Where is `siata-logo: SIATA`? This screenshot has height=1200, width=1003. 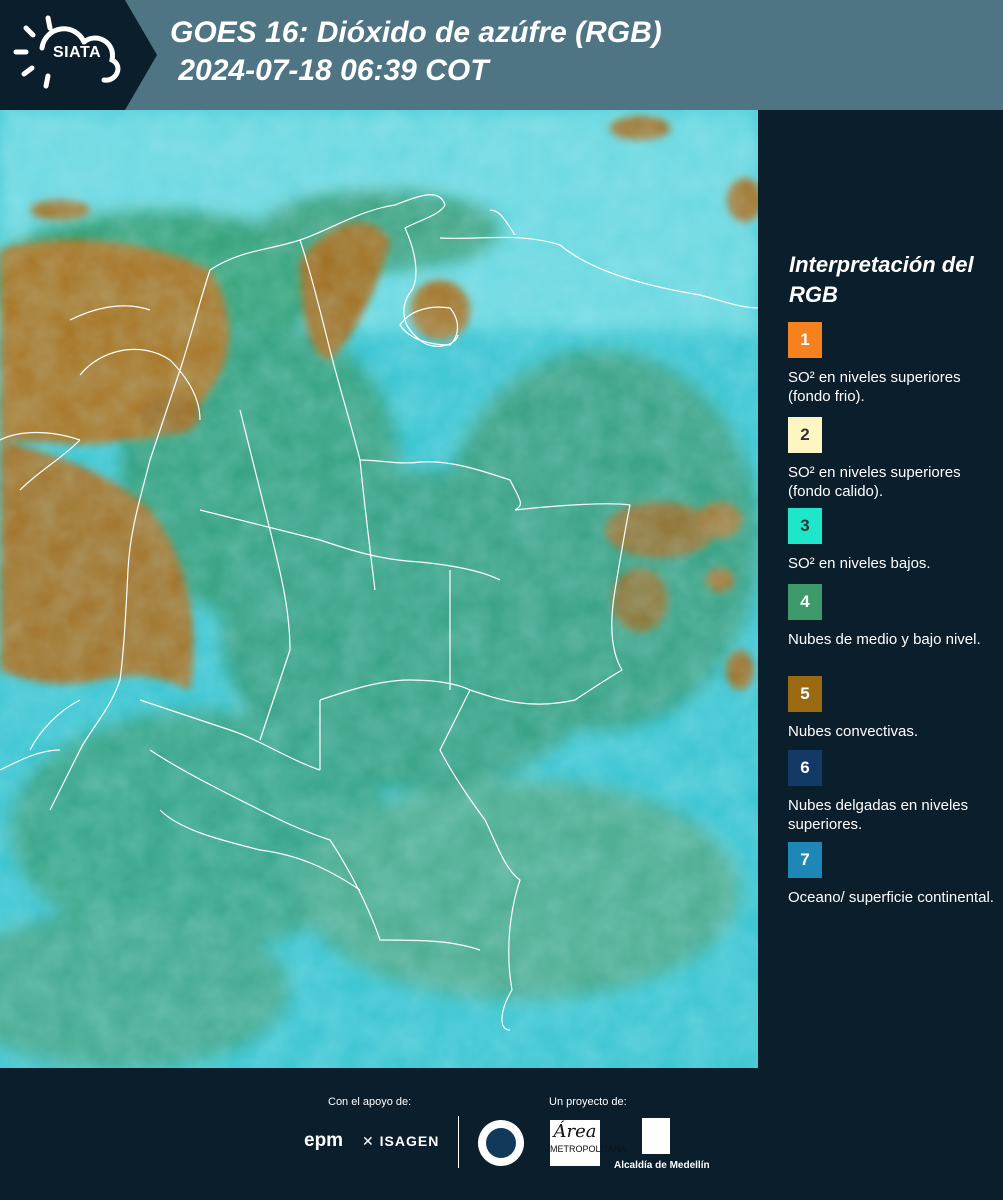
siata-logo: SIATA is located at coordinates (62, 55).